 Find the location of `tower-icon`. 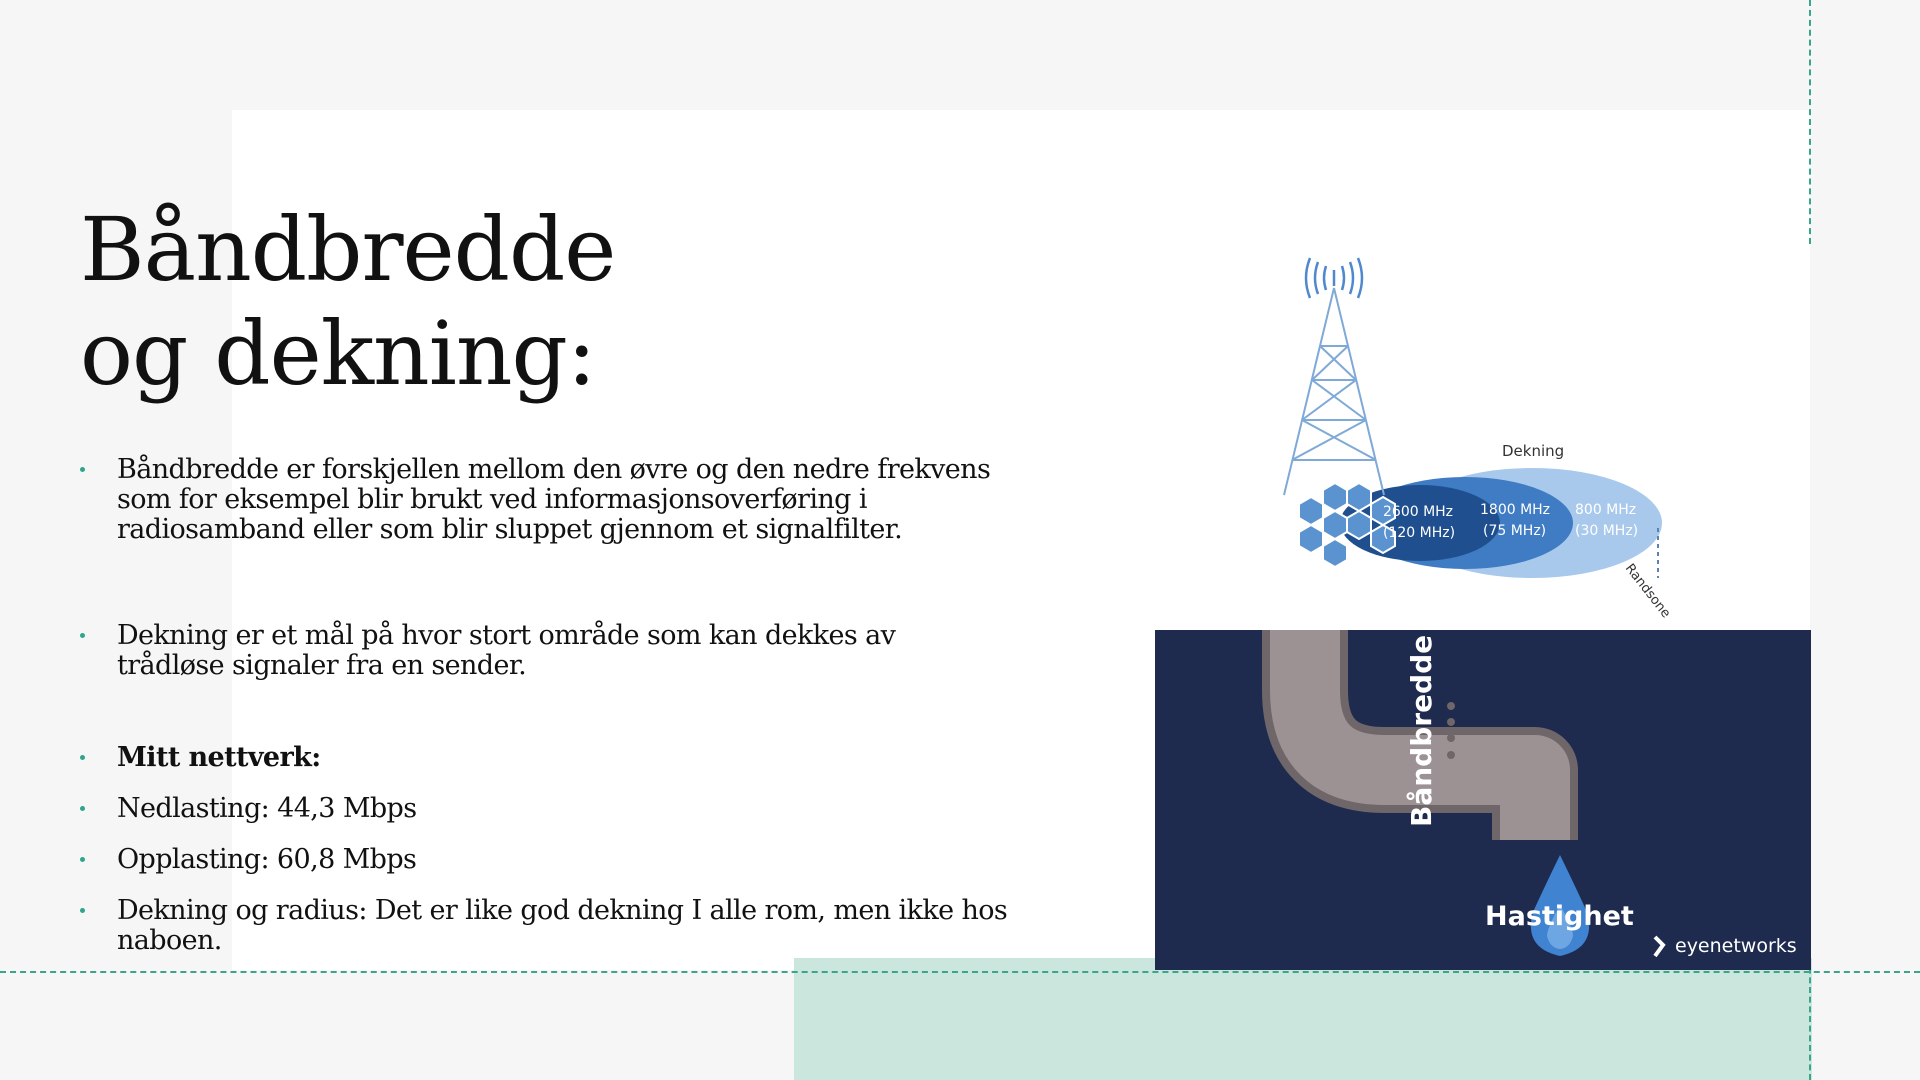

tower-icon is located at coordinates (1334, 391).